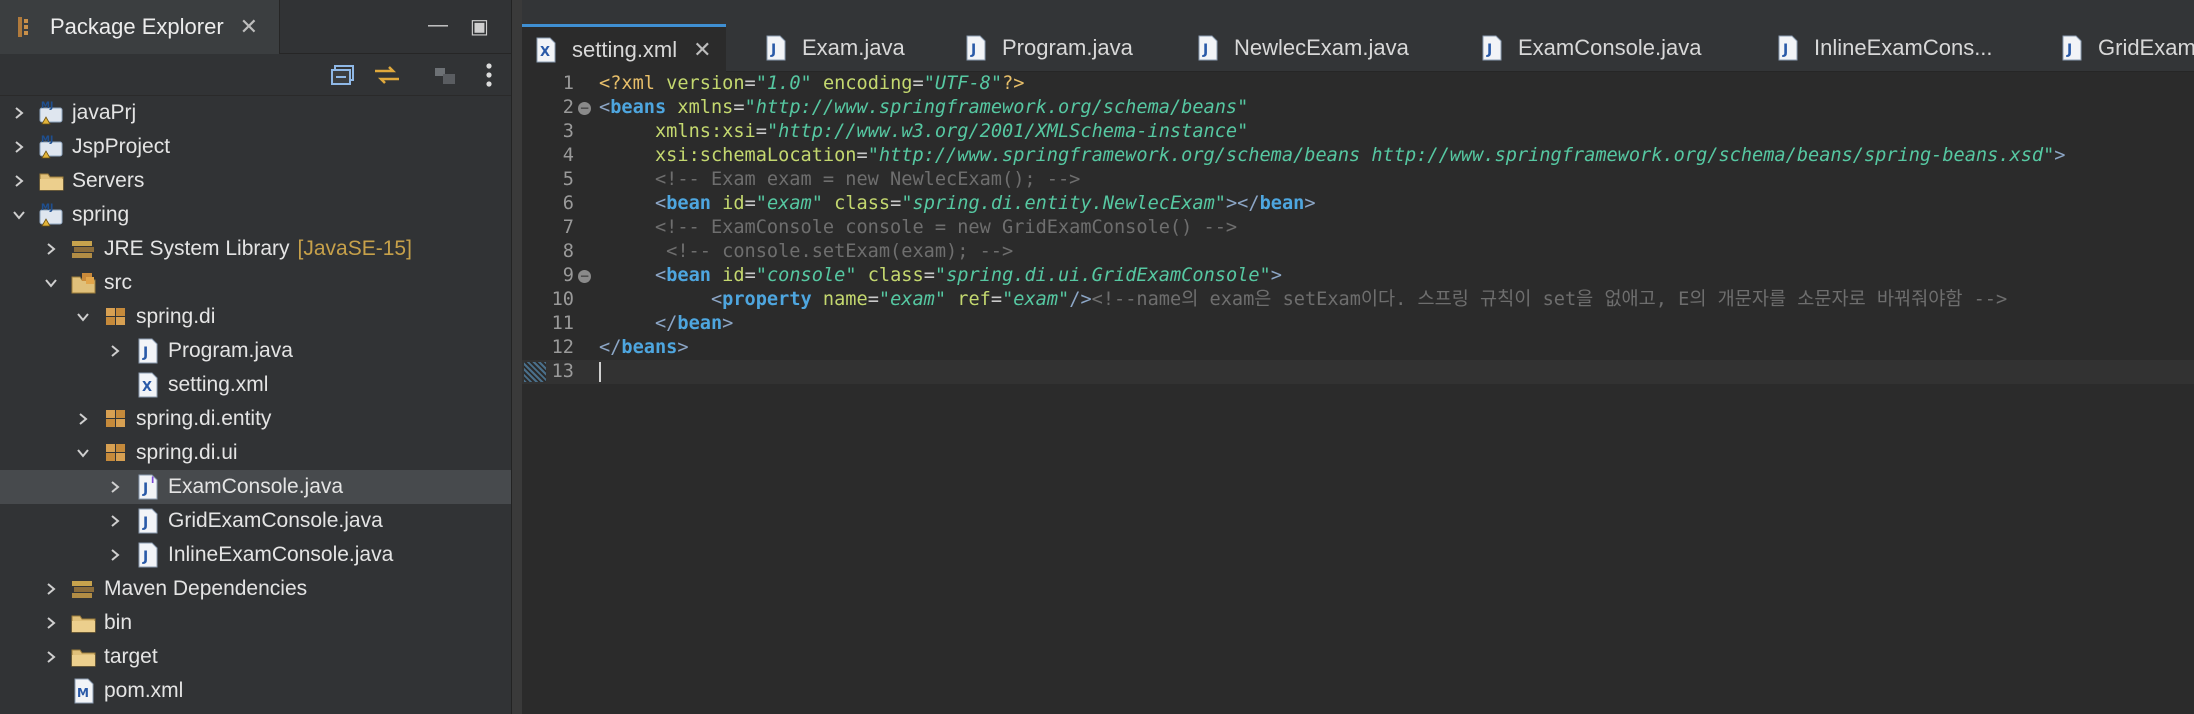 The height and width of the screenshot is (714, 2194). I want to click on editor-tab: J Program.java, so click(1047, 48).